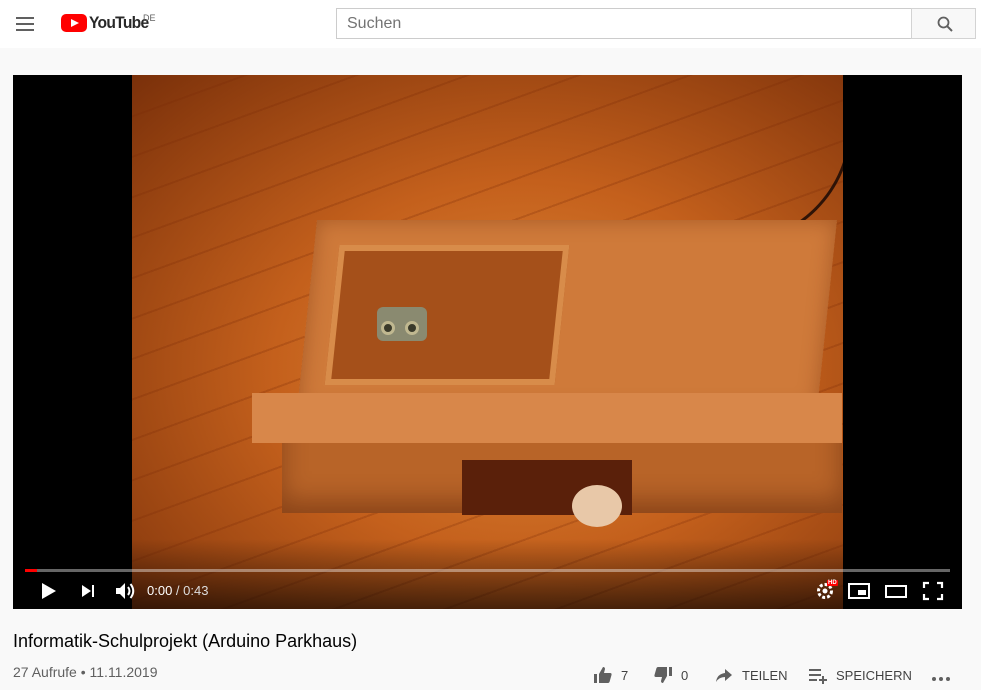 The width and height of the screenshot is (981, 690). Describe the element at coordinates (31, 570) in the screenshot. I see `progress-played` at that location.